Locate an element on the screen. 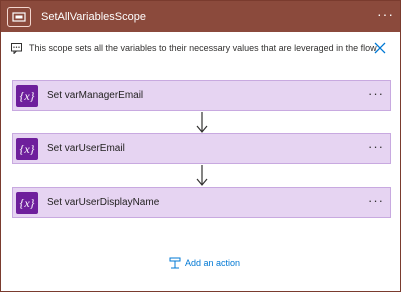 Image resolution: width=401 pixels, height=292 pixels. action-card-set-var-manager-email: {x} Set varManagerEmail ··· is located at coordinates (201, 95).